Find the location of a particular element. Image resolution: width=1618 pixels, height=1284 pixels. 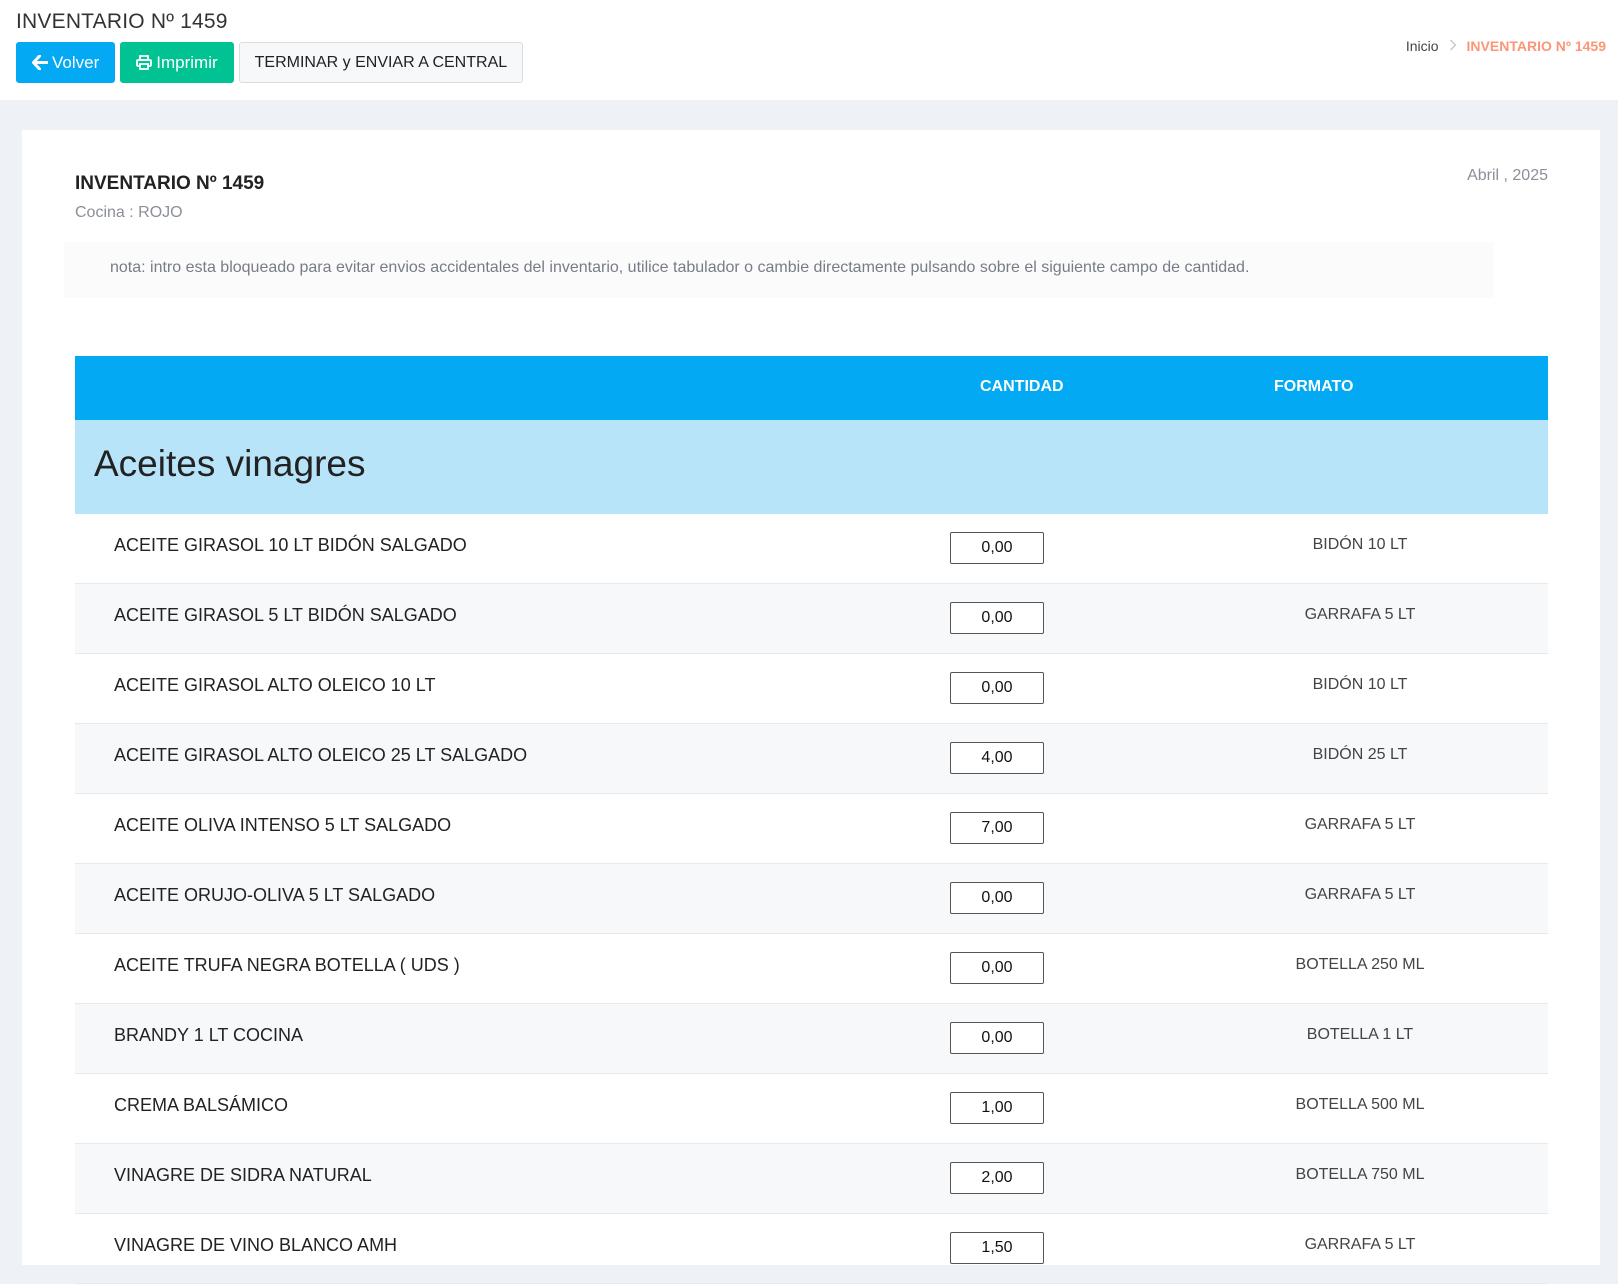

product-name: BRANDY 1 LT COCINA is located at coordinates (209, 1035).